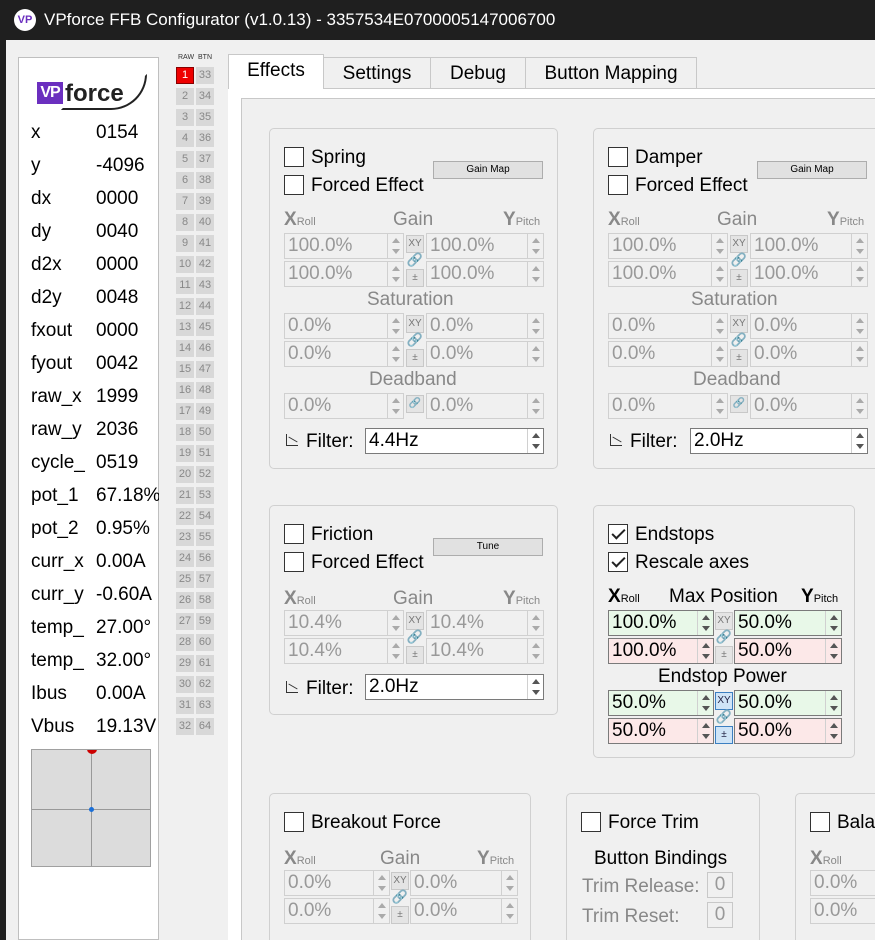  Describe the element at coordinates (724, 621) in the screenshot. I see `max-pos-xy-toggle: XY` at that location.